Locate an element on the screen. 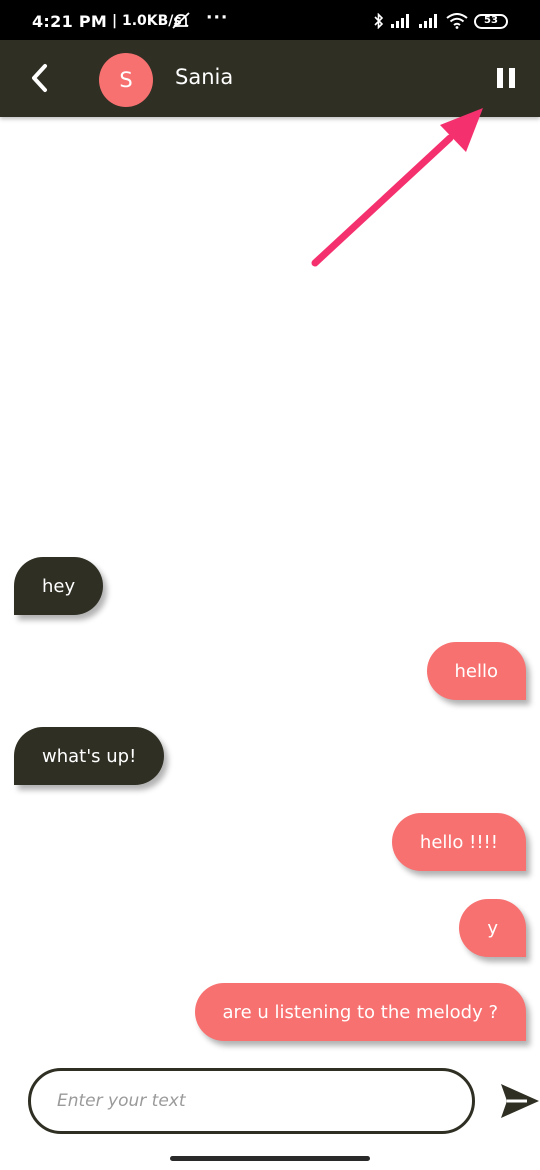 This screenshot has width=540, height=1170. chevron-left-icon is located at coordinates (39, 78).